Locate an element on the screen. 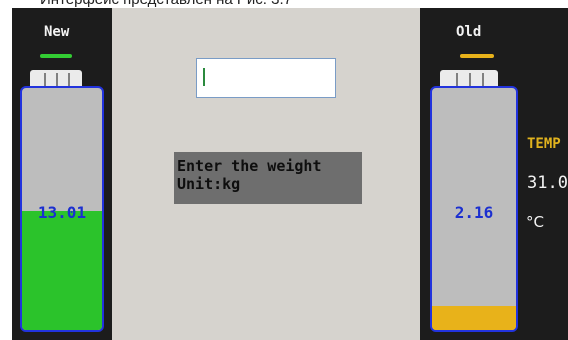 This screenshot has height=340, width=568. prompt-box: Enter the weight Unit:kg is located at coordinates (268, 178).